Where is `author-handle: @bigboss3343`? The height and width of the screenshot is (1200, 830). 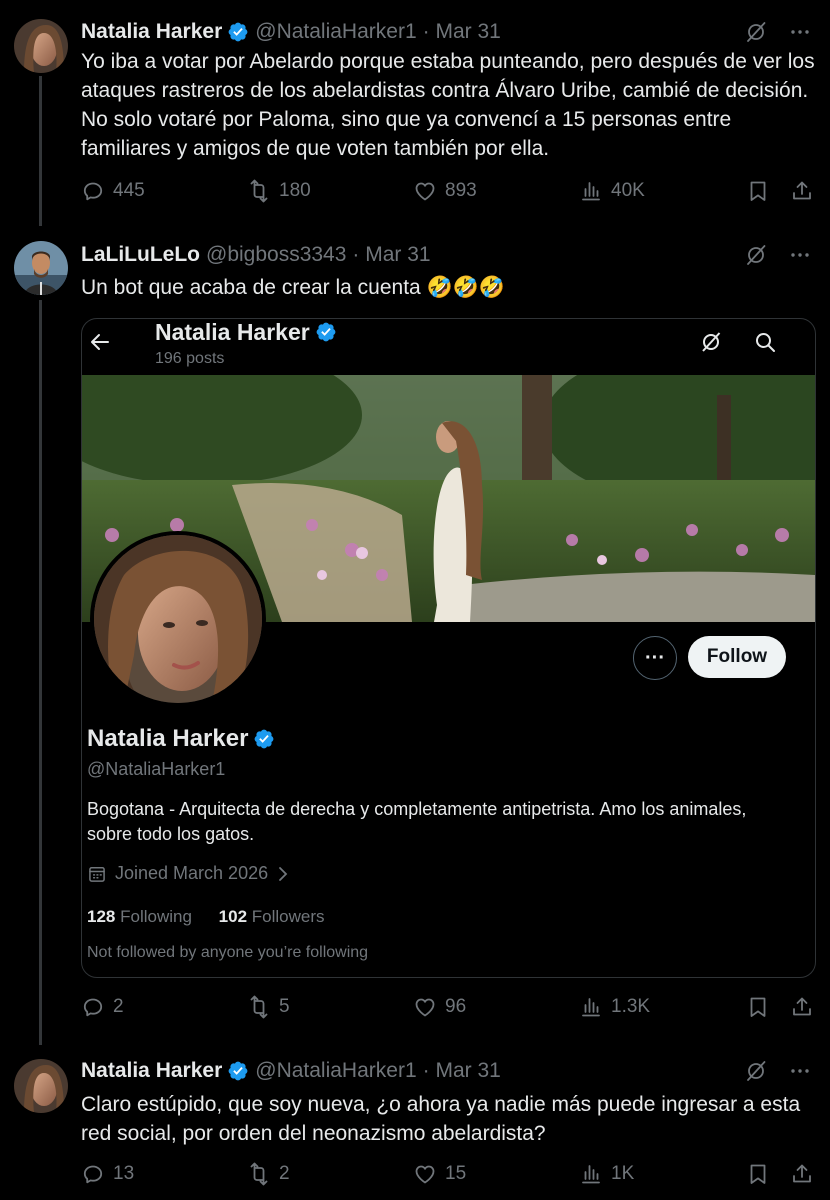 author-handle: @bigboss3343 is located at coordinates (276, 255).